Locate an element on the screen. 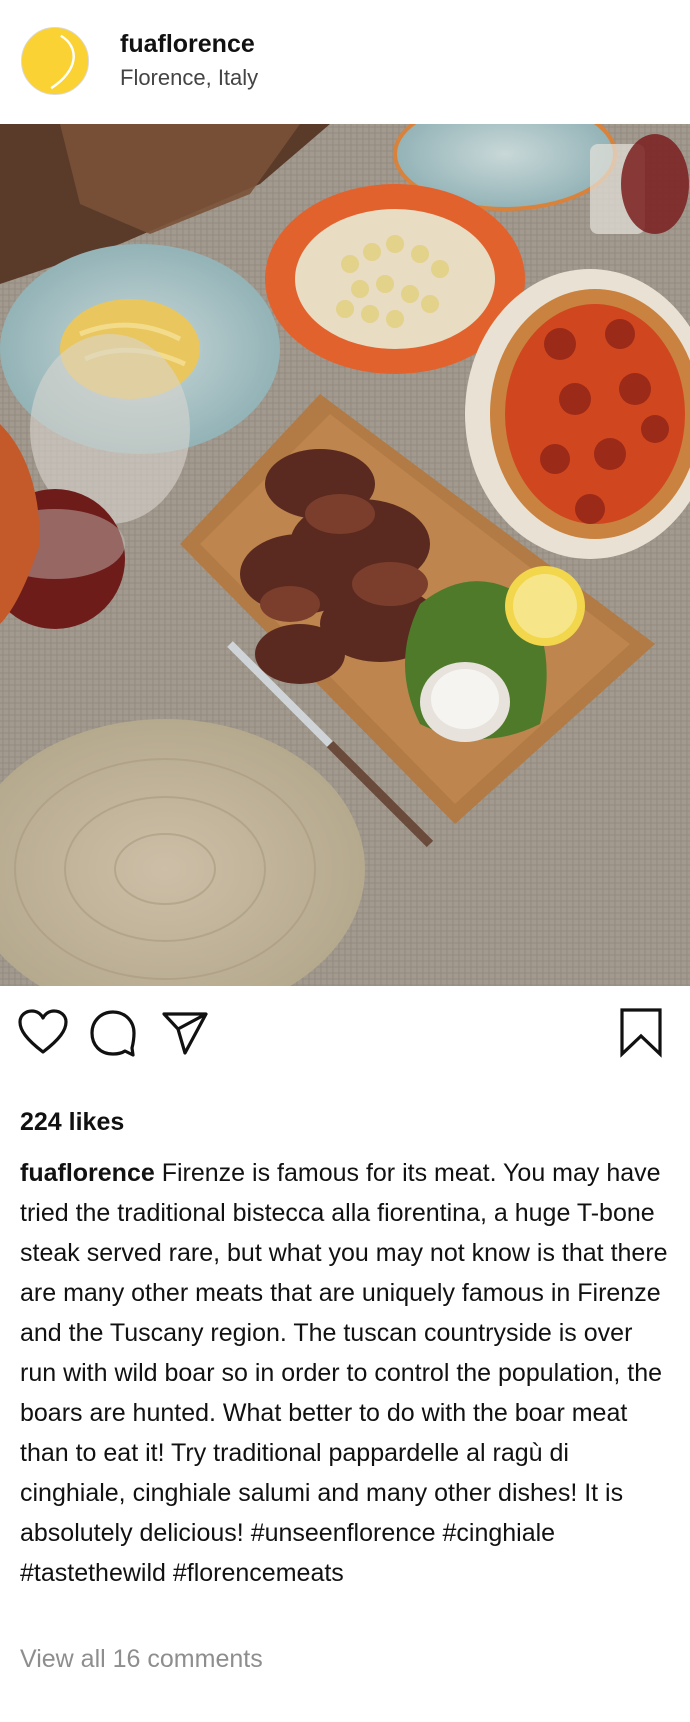 The height and width of the screenshot is (1722, 690). comment-button is located at coordinates (113, 1033).